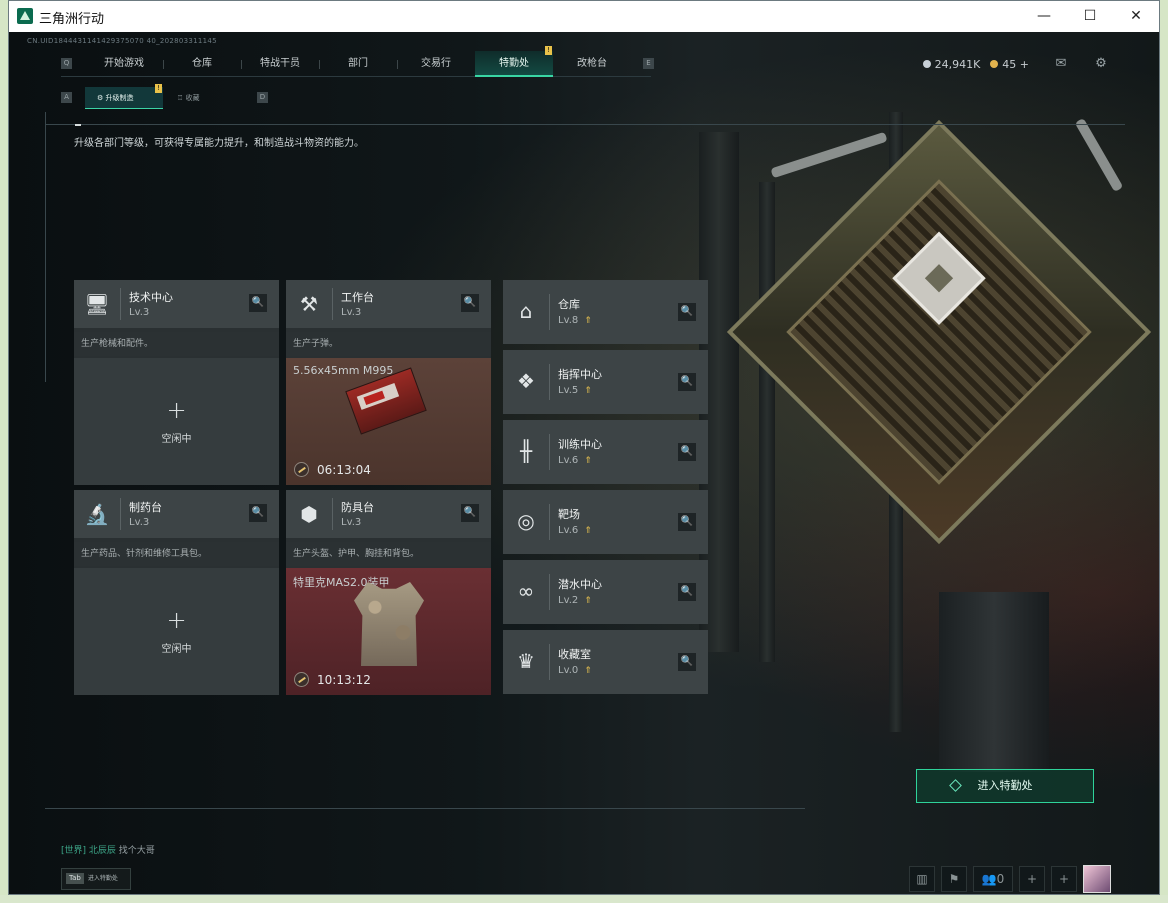 The width and height of the screenshot is (1168, 903). What do you see at coordinates (66, 97) in the screenshot?
I see `subnav-prev-key: A` at bounding box center [66, 97].